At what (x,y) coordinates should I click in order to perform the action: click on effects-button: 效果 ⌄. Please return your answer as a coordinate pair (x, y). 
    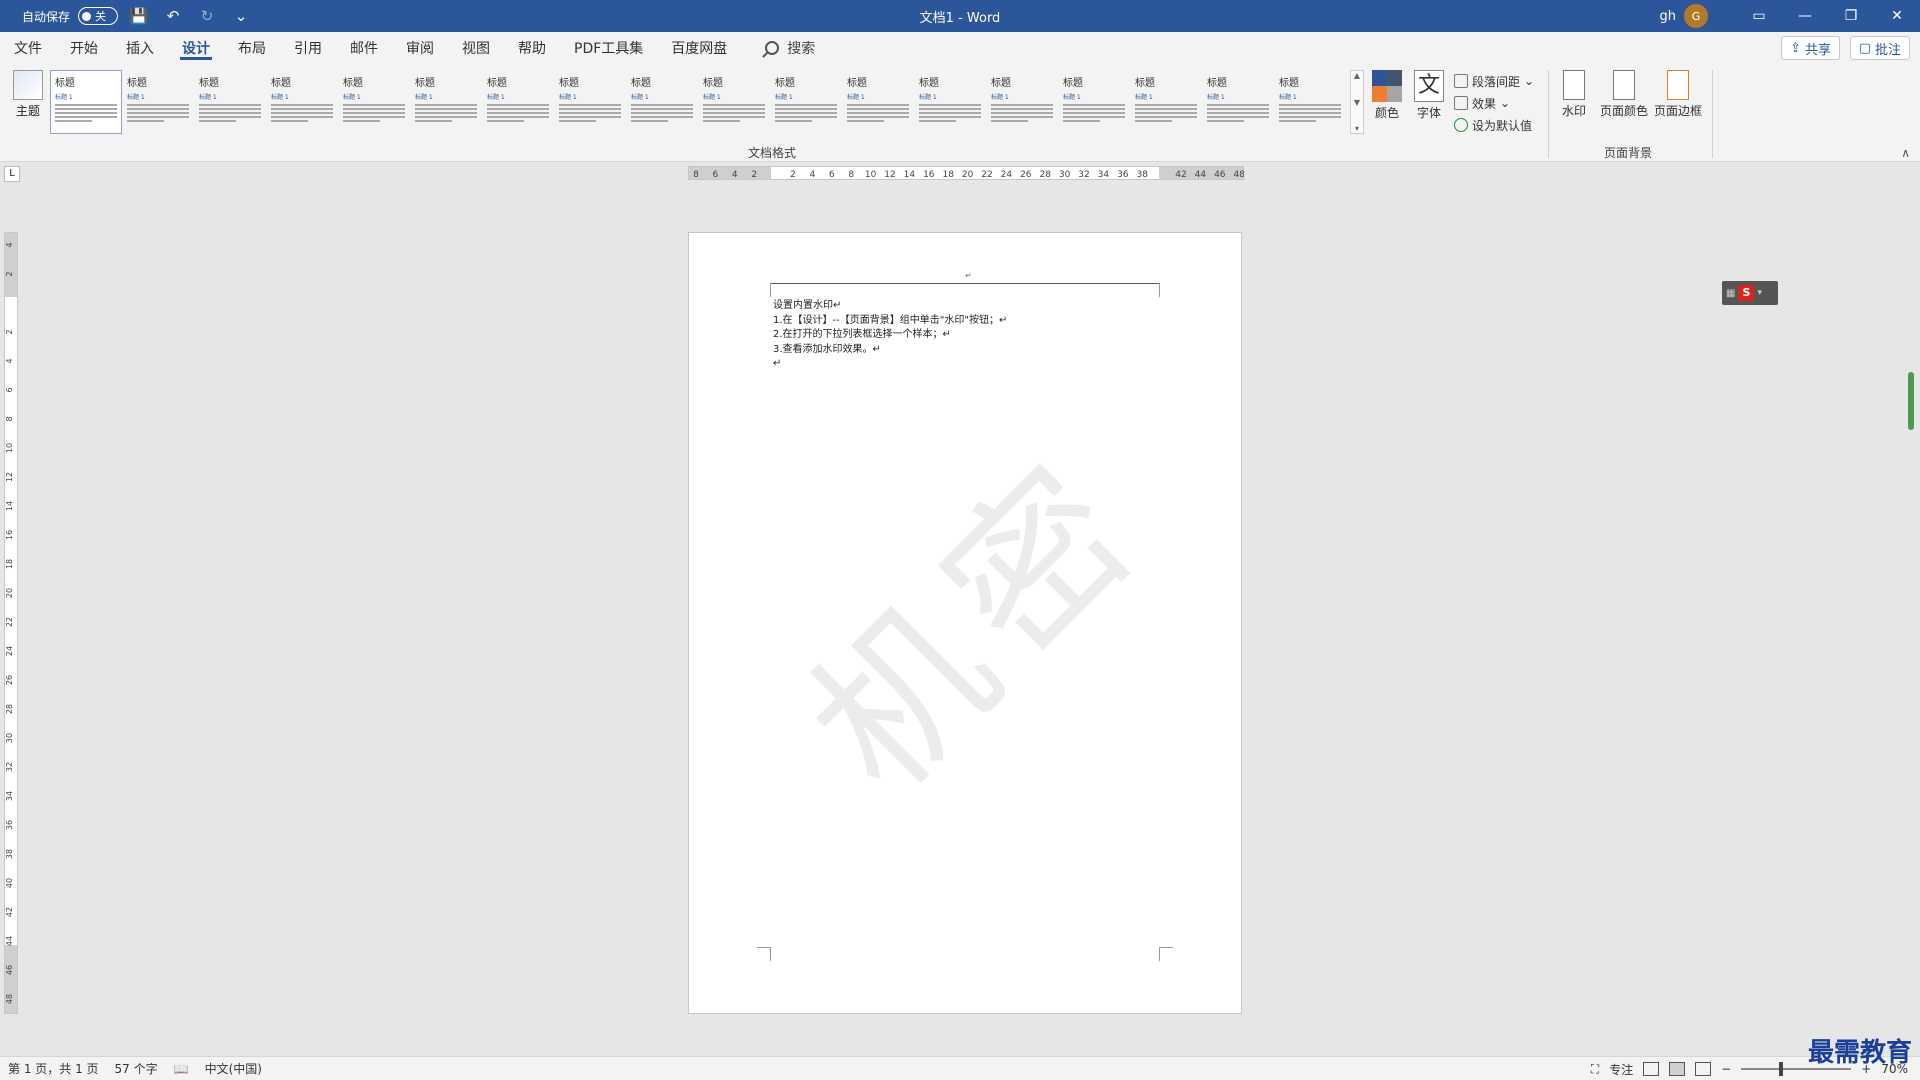
    Looking at the image, I should click on (1494, 103).